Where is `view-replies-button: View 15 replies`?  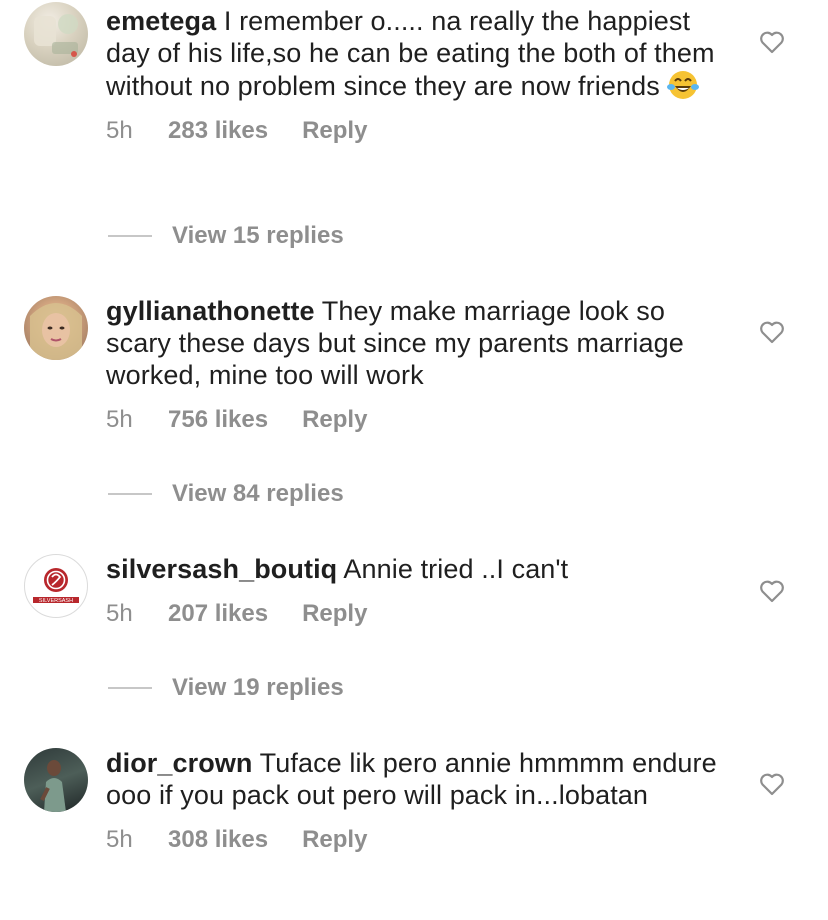
view-replies-button: View 15 replies is located at coordinates (226, 236).